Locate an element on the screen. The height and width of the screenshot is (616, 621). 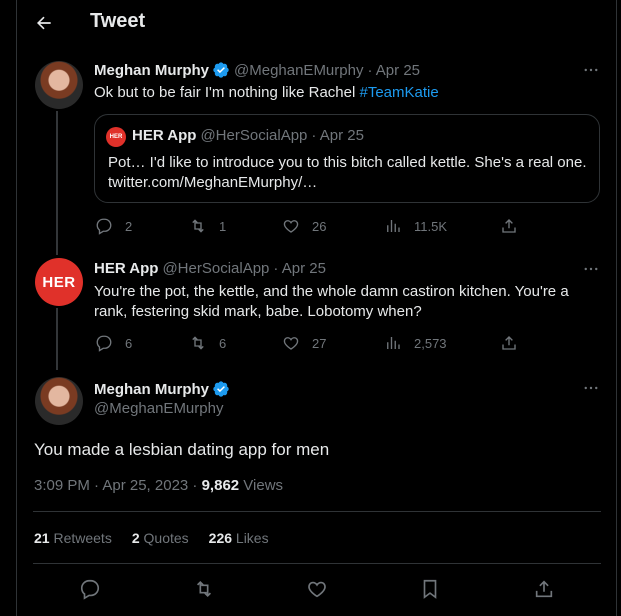
retweet-count: 6 is located at coordinates (223, 343).